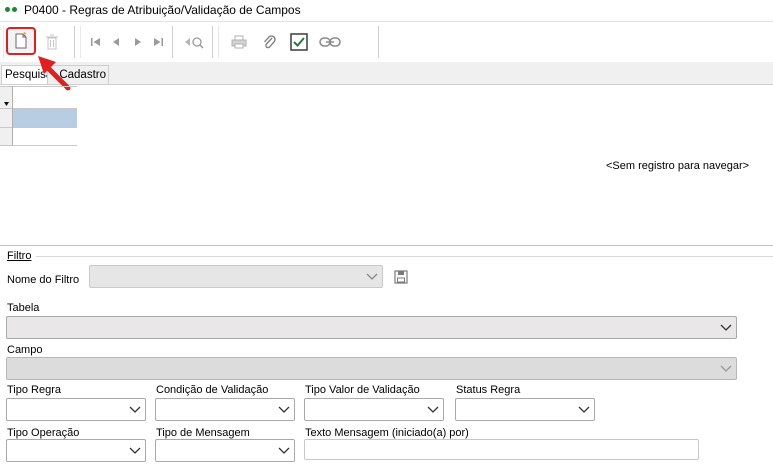  I want to click on previous-record-button, so click(116, 42).